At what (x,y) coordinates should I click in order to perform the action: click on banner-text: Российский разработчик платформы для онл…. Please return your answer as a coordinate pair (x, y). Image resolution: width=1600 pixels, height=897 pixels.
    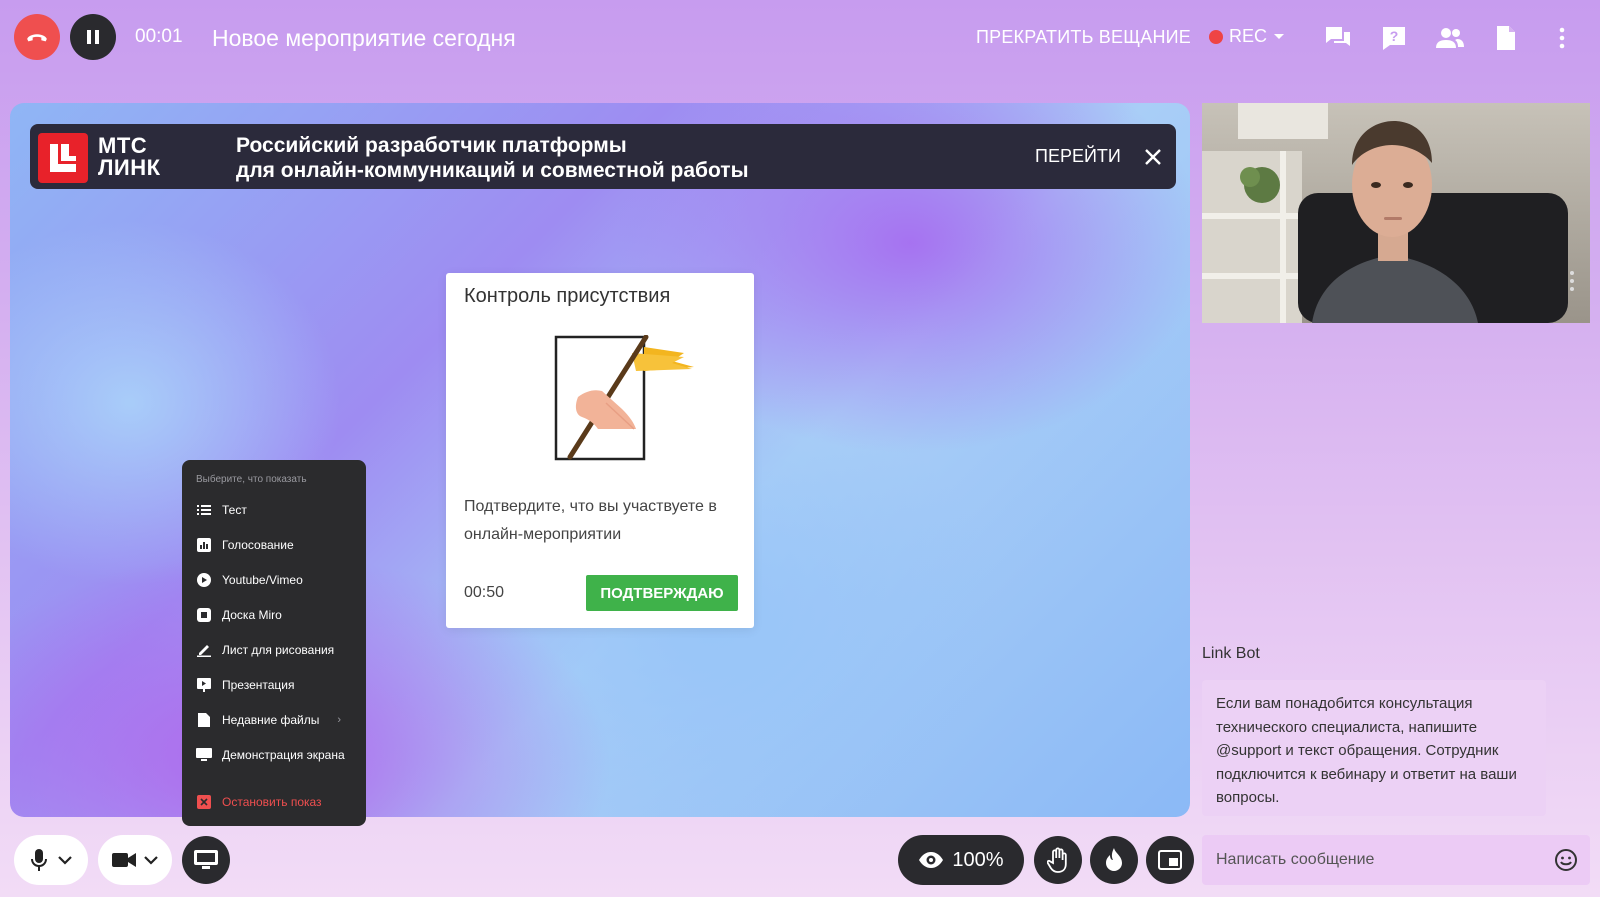
    Looking at the image, I should click on (492, 158).